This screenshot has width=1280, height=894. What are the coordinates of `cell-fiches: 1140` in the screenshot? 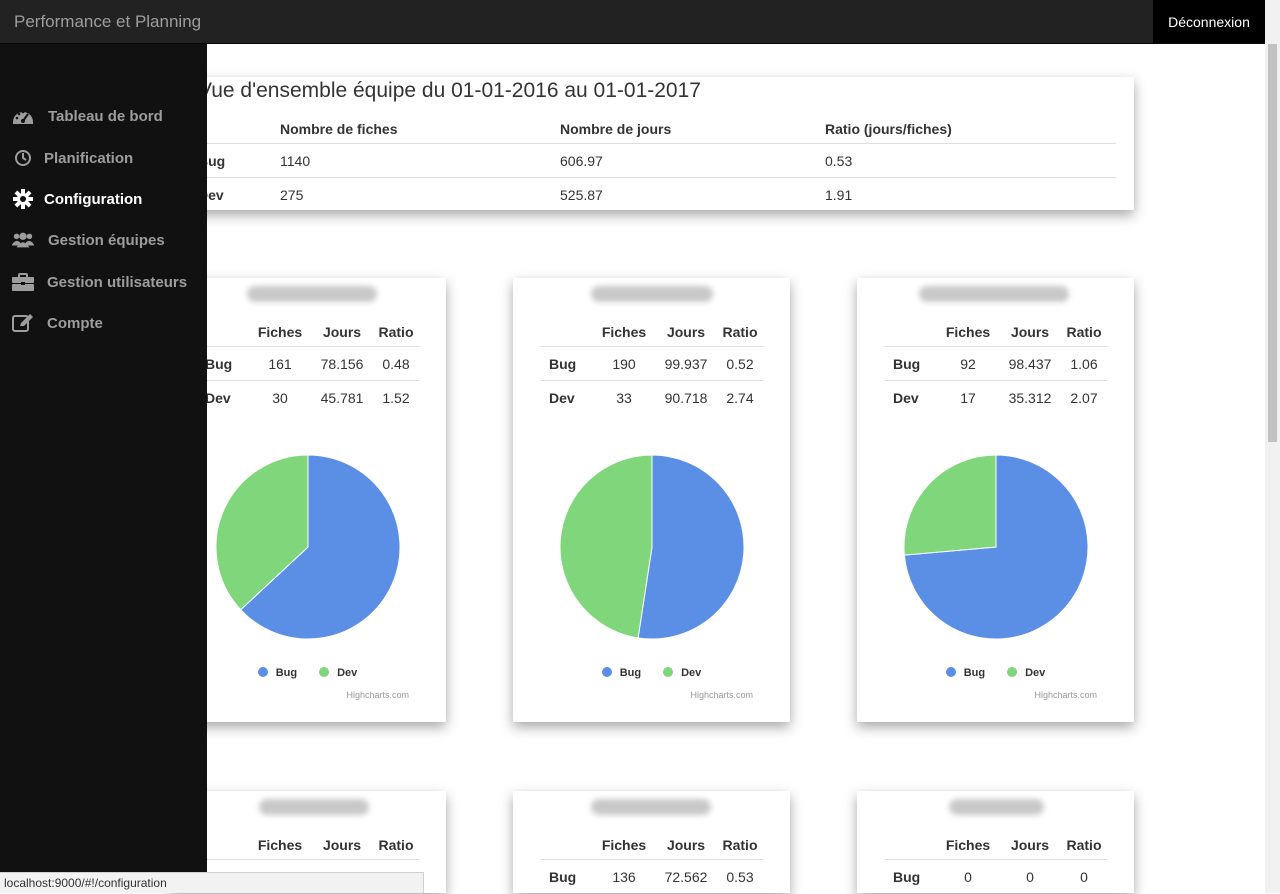 It's located at (420, 160).